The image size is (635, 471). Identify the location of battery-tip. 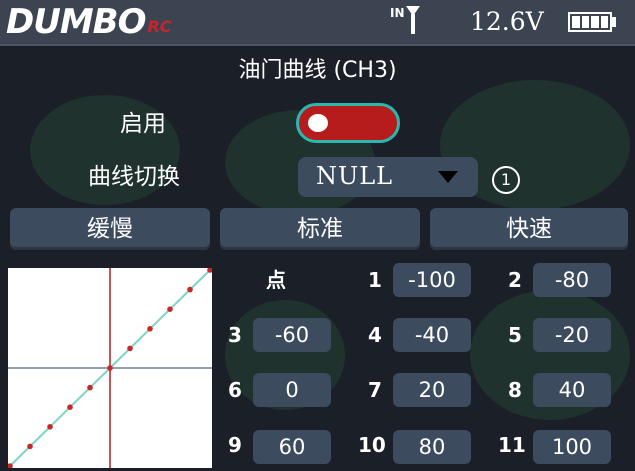
(614, 22).